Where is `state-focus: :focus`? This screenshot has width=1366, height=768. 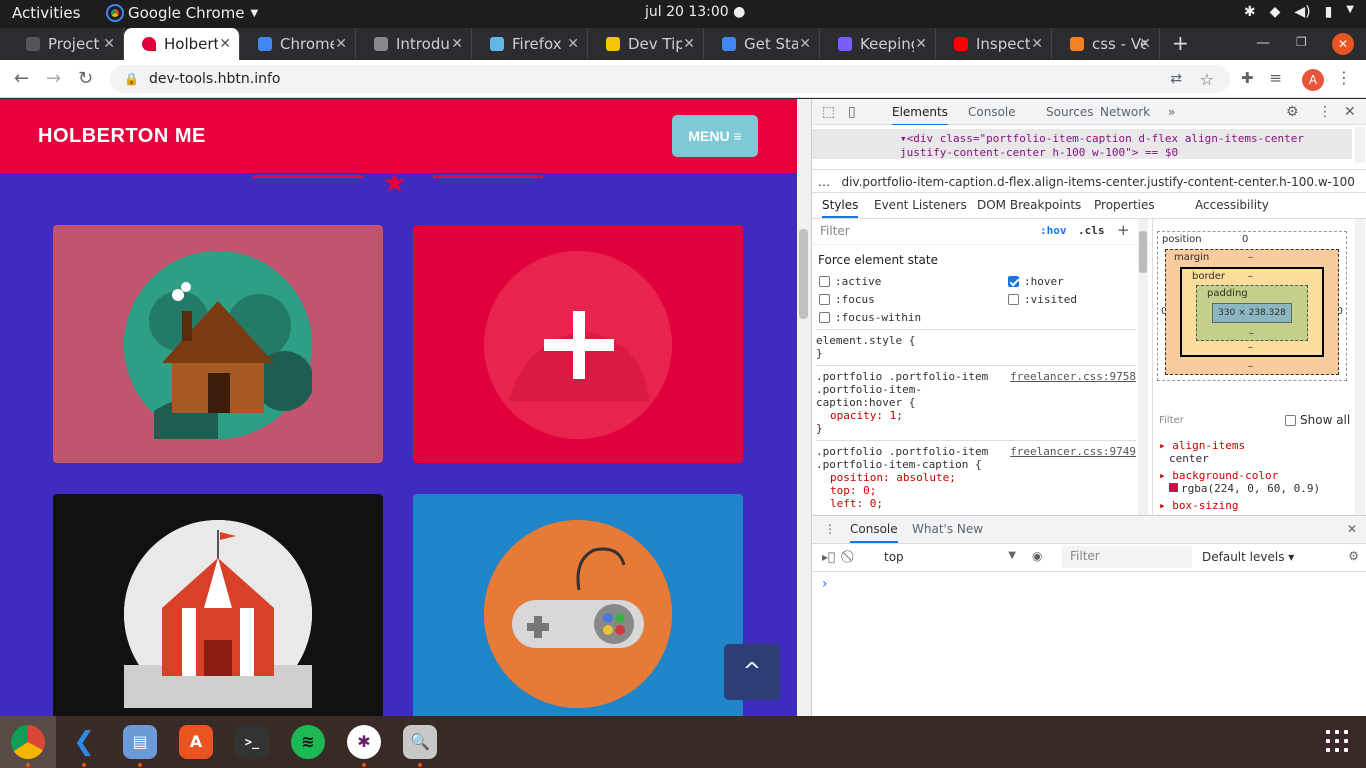
state-focus: :focus is located at coordinates (847, 299).